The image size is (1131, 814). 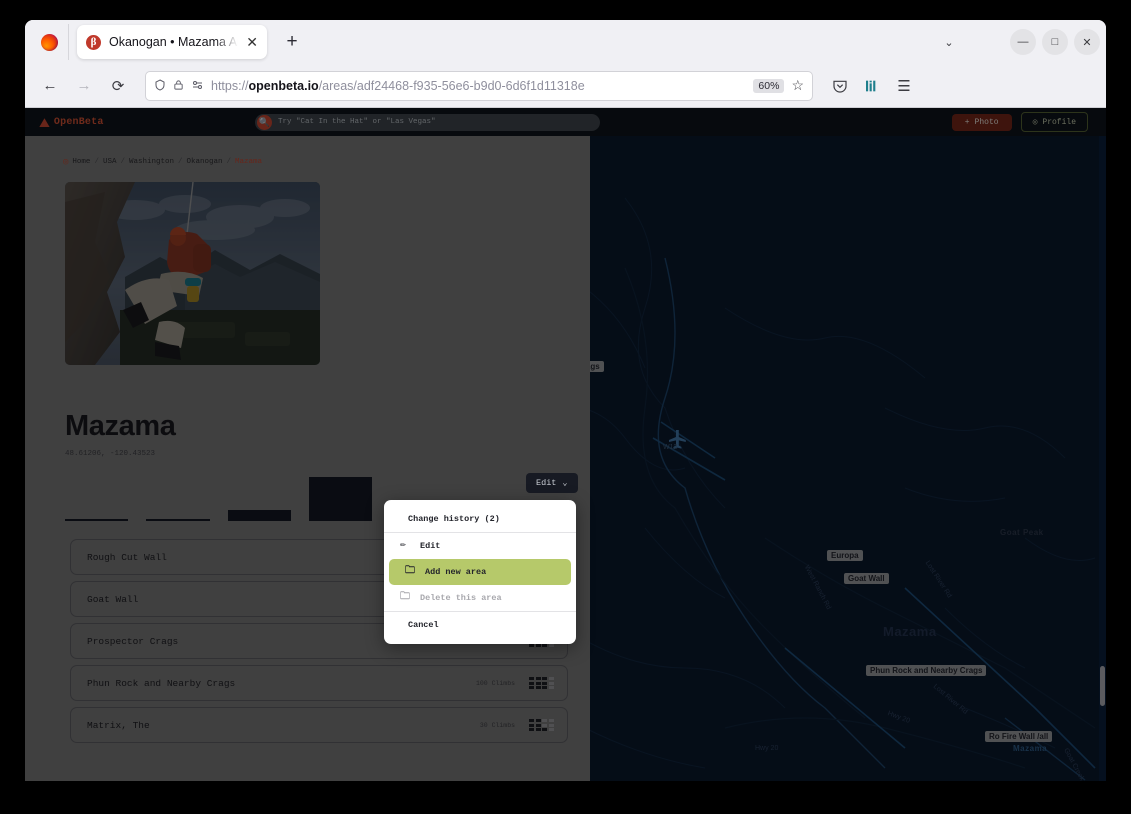 What do you see at coordinates (1087, 42) in the screenshot?
I see `close-window-button: ✕` at bounding box center [1087, 42].